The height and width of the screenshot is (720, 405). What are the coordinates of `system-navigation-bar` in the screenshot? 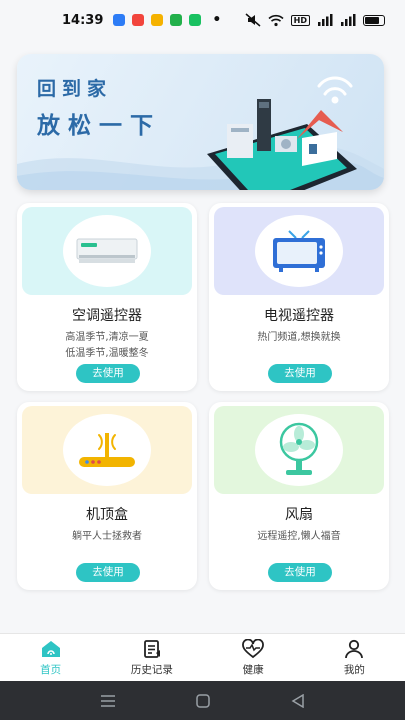 It's located at (202, 700).